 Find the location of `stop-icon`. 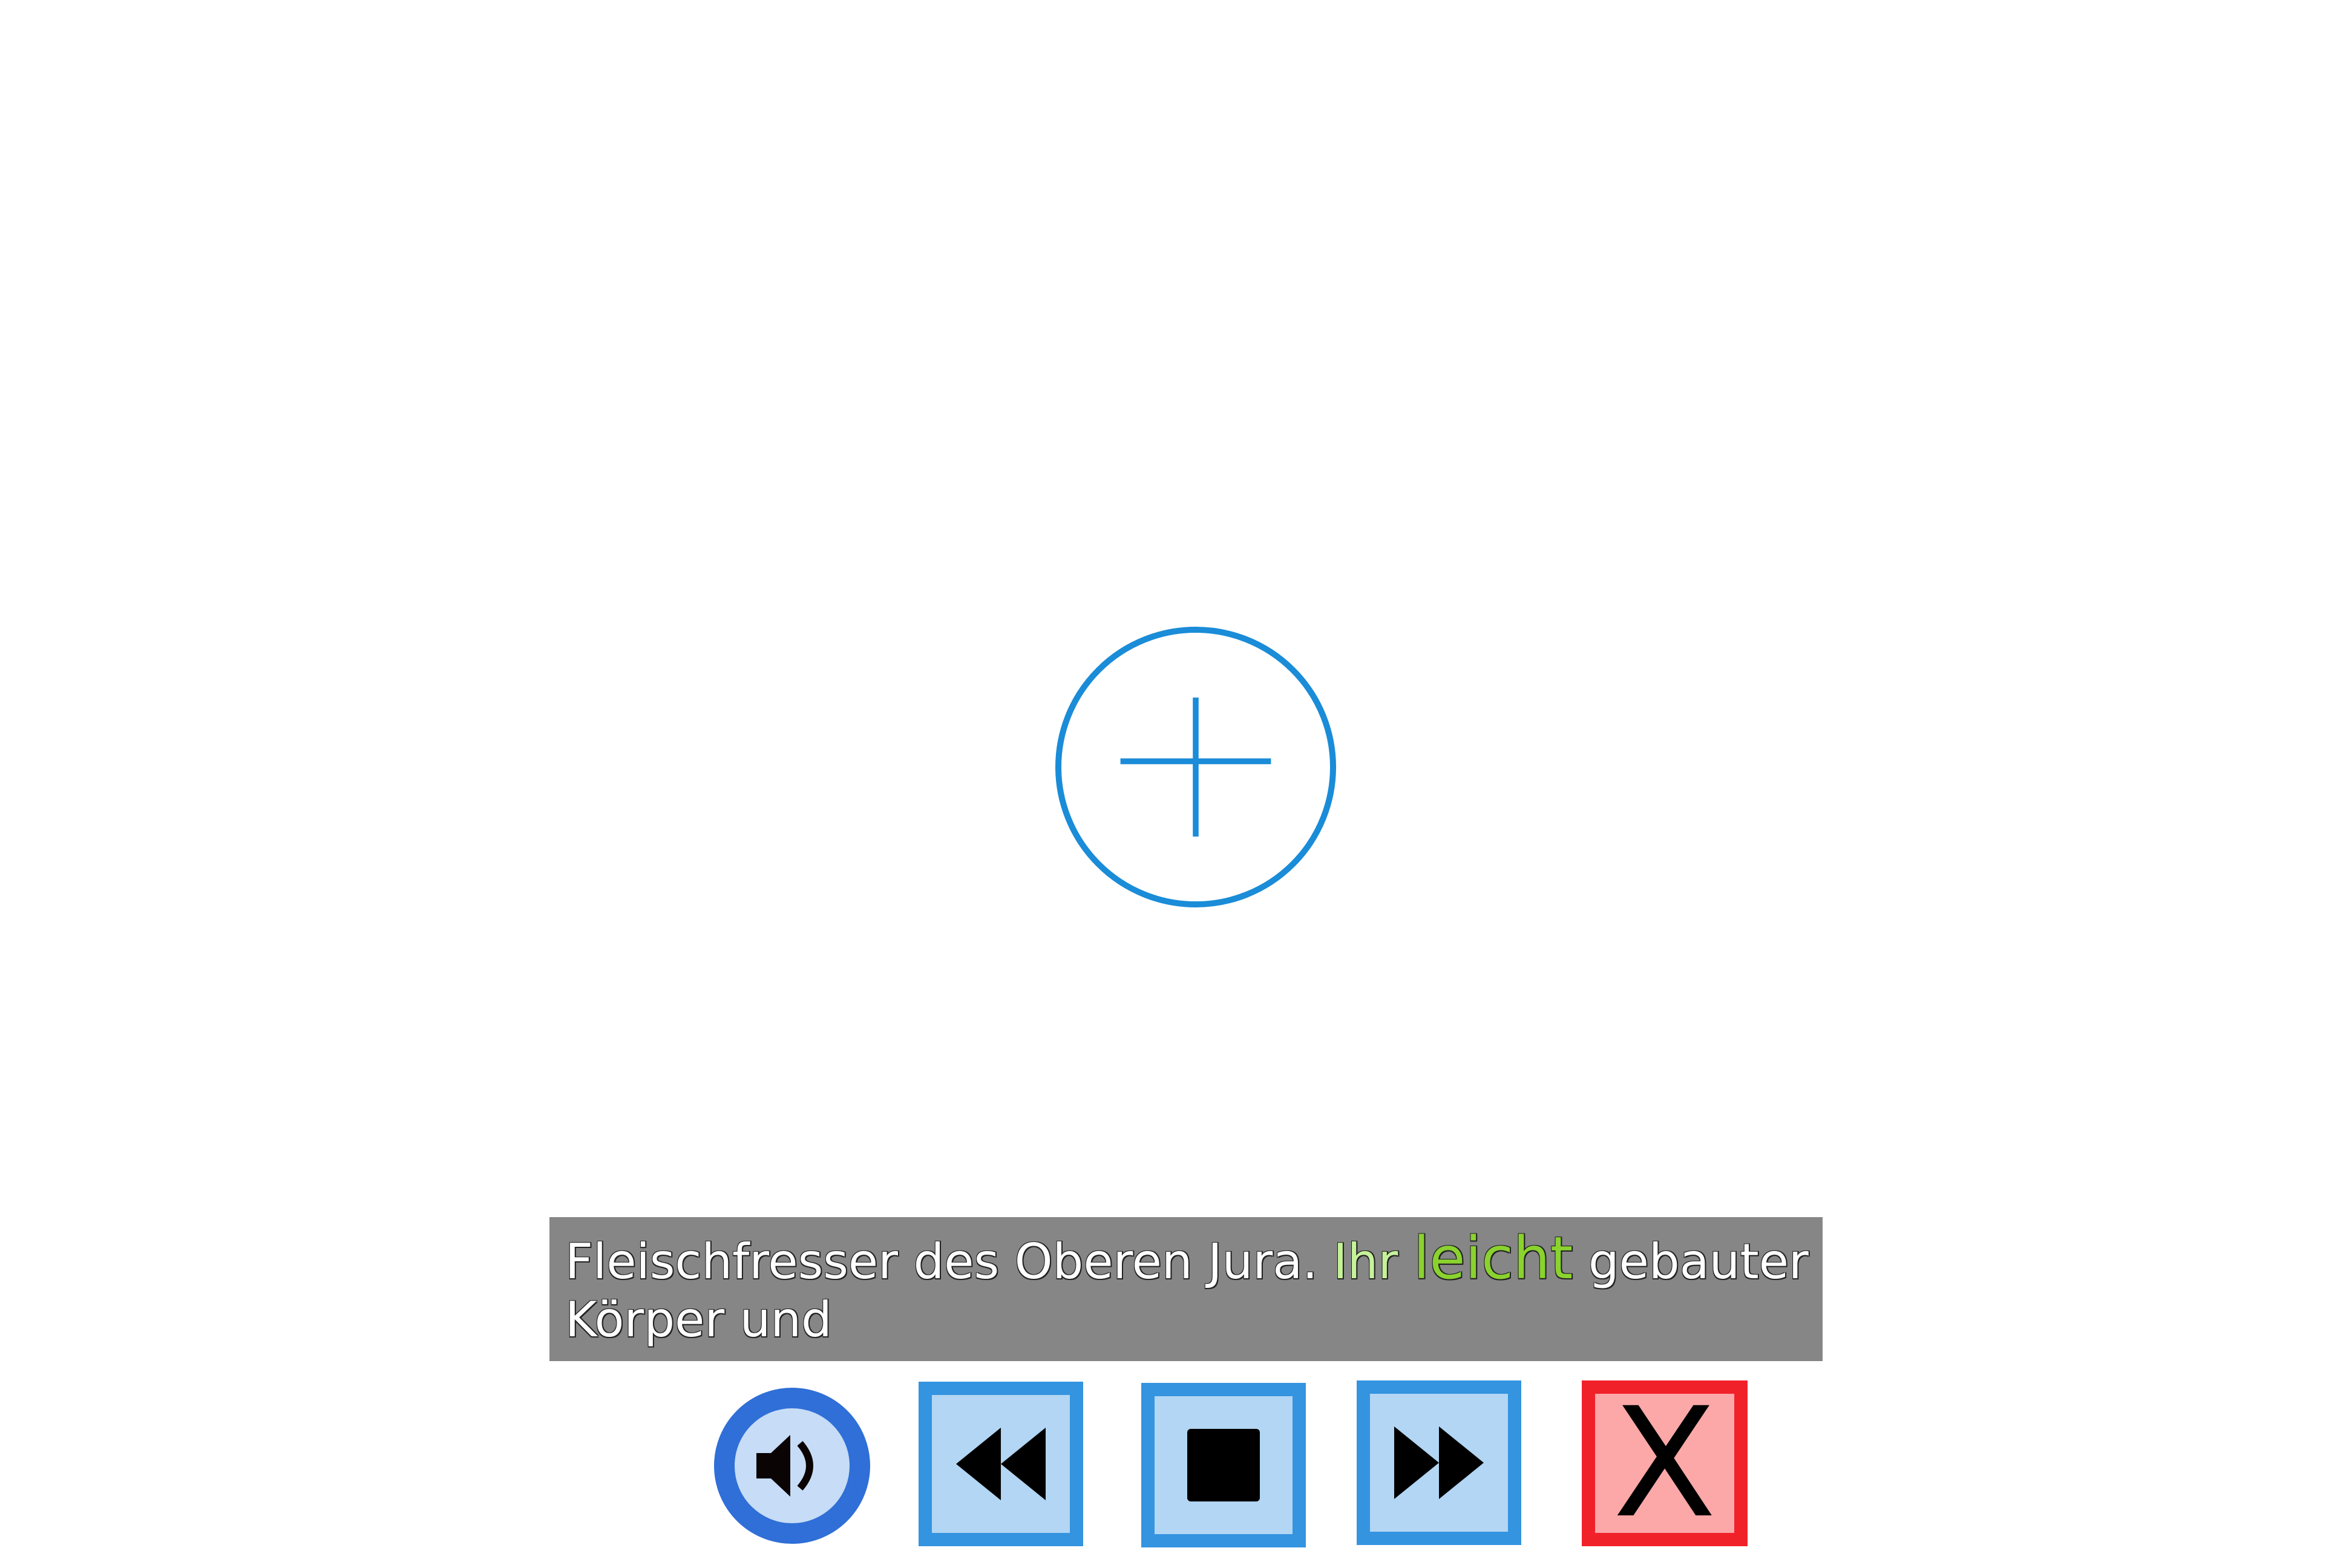

stop-icon is located at coordinates (1223, 1465).